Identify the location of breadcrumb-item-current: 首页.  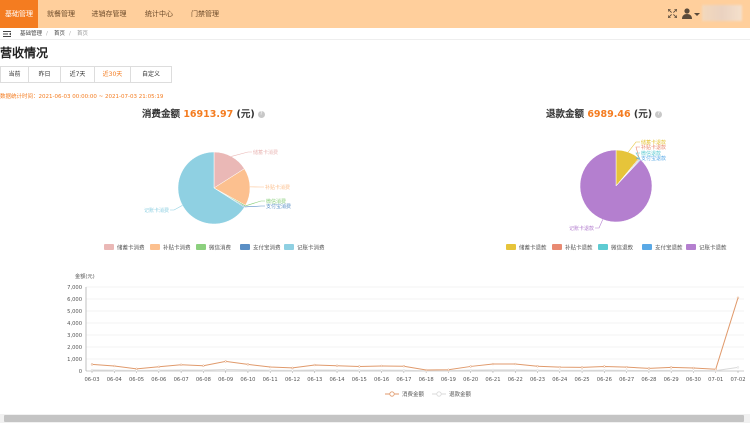
(83, 34).